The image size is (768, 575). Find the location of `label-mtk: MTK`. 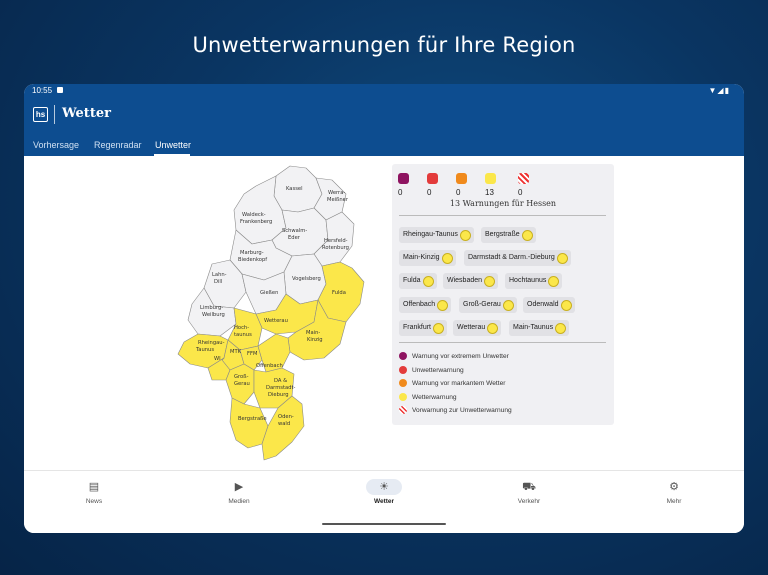

label-mtk: MTK is located at coordinates (236, 352).